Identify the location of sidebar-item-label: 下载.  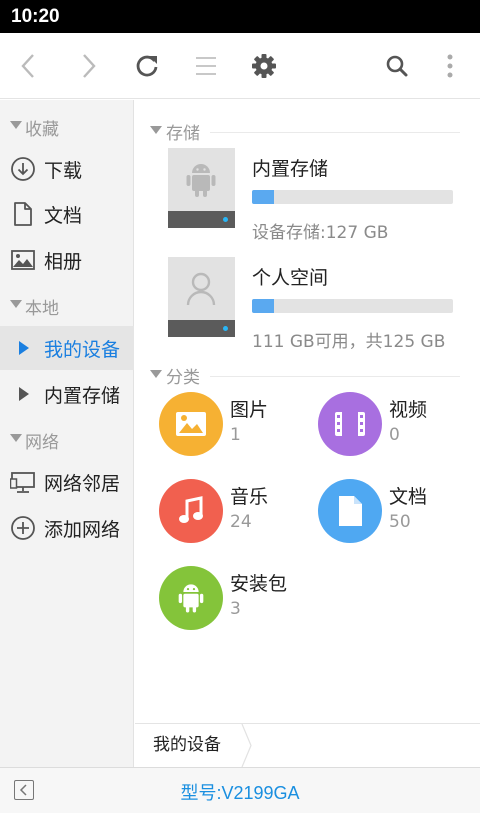
(63, 171).